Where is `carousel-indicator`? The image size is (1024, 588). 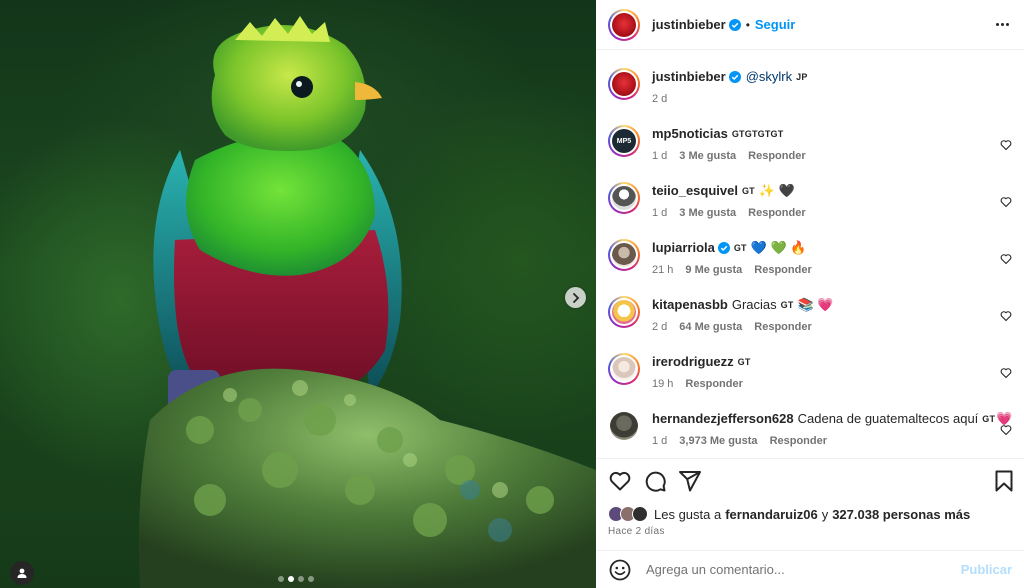 carousel-indicator is located at coordinates (296, 579).